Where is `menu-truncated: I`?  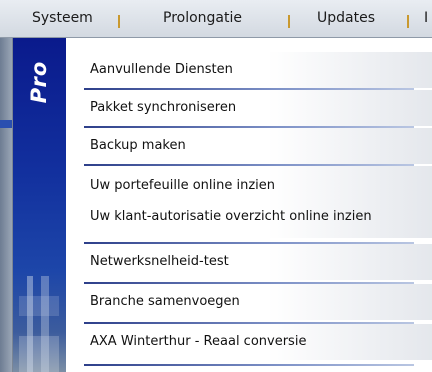 menu-truncated: I is located at coordinates (426, 18).